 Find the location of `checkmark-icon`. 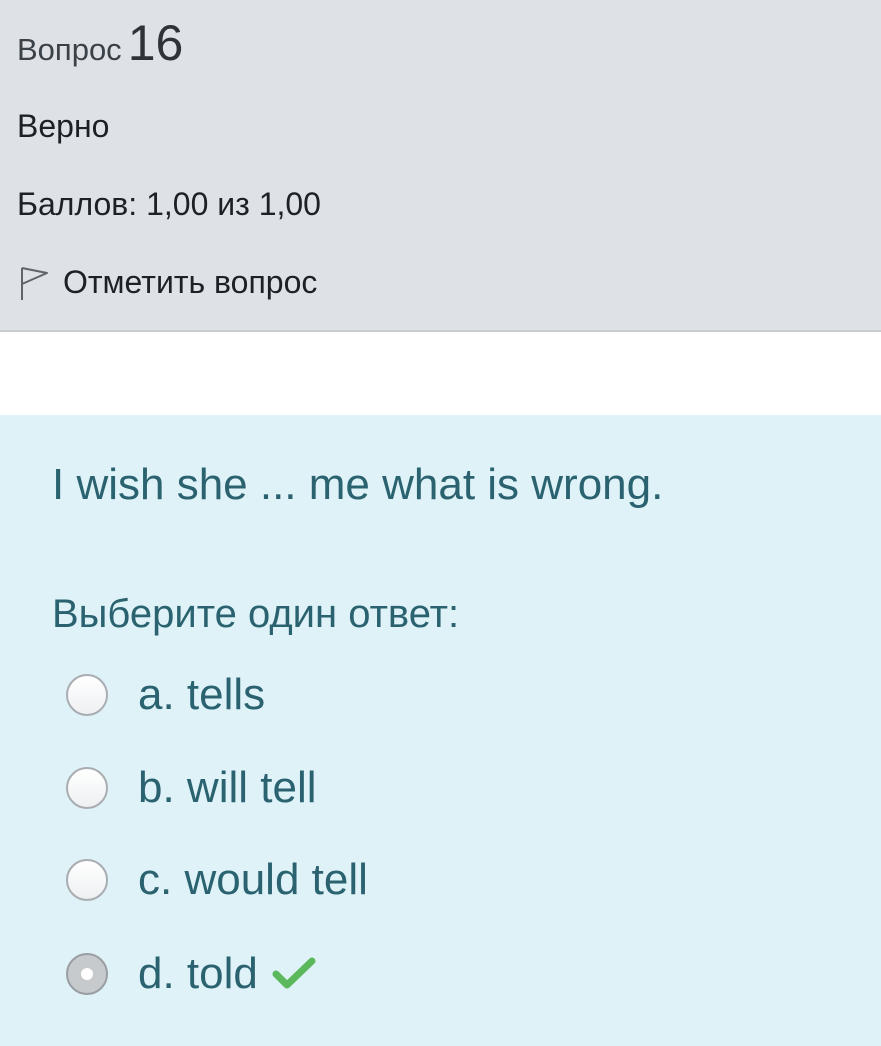

checkmark-icon is located at coordinates (294, 974).